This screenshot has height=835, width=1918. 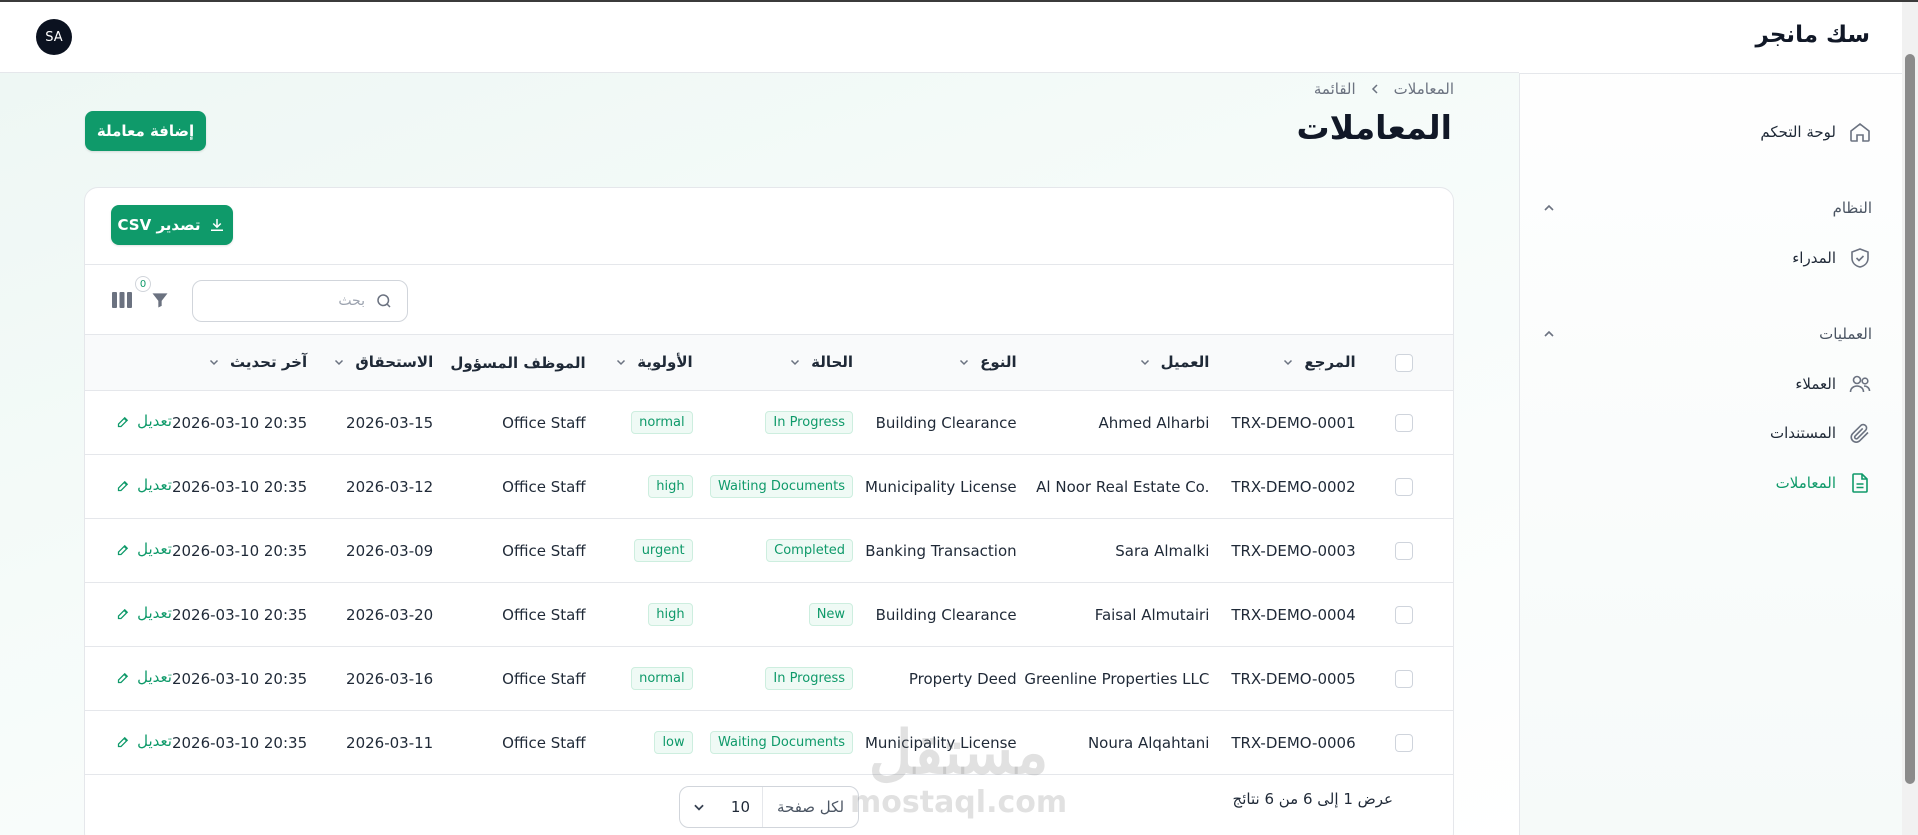 What do you see at coordinates (1154, 422) in the screenshot?
I see `cell-client: Ahmed Alharbi` at bounding box center [1154, 422].